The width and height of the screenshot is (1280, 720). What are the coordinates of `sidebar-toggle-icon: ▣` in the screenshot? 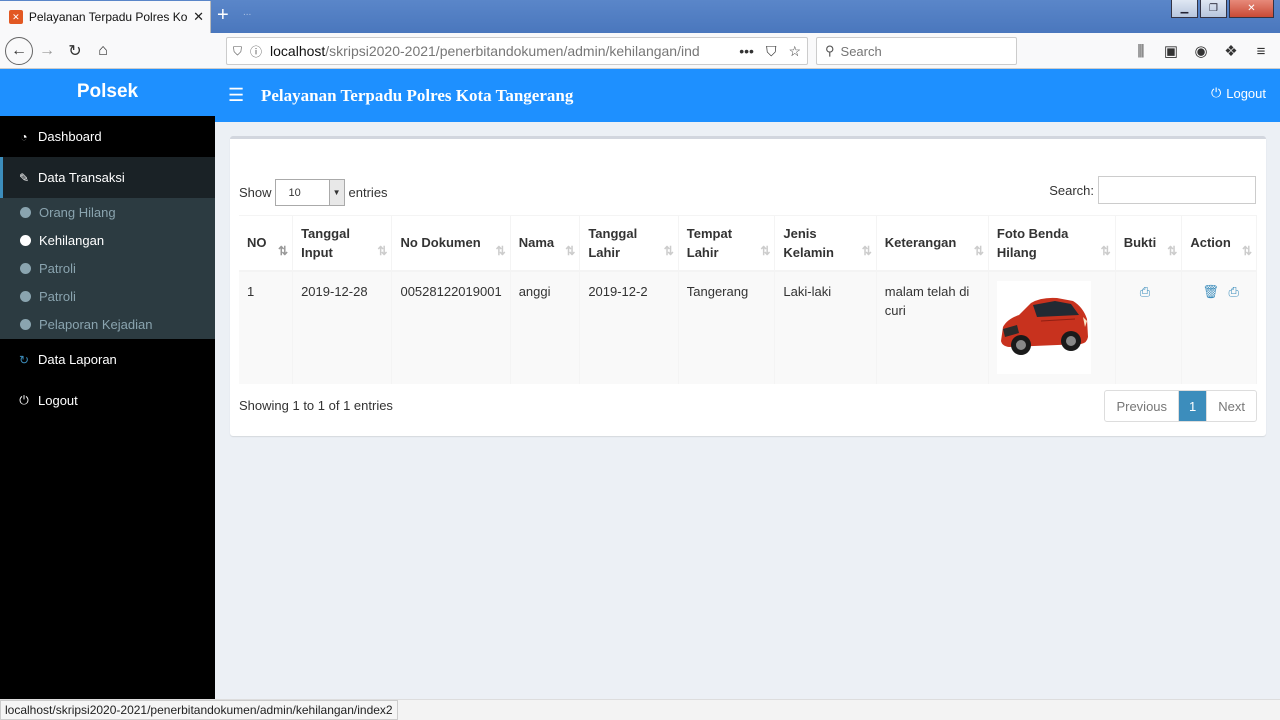 It's located at (1171, 51).